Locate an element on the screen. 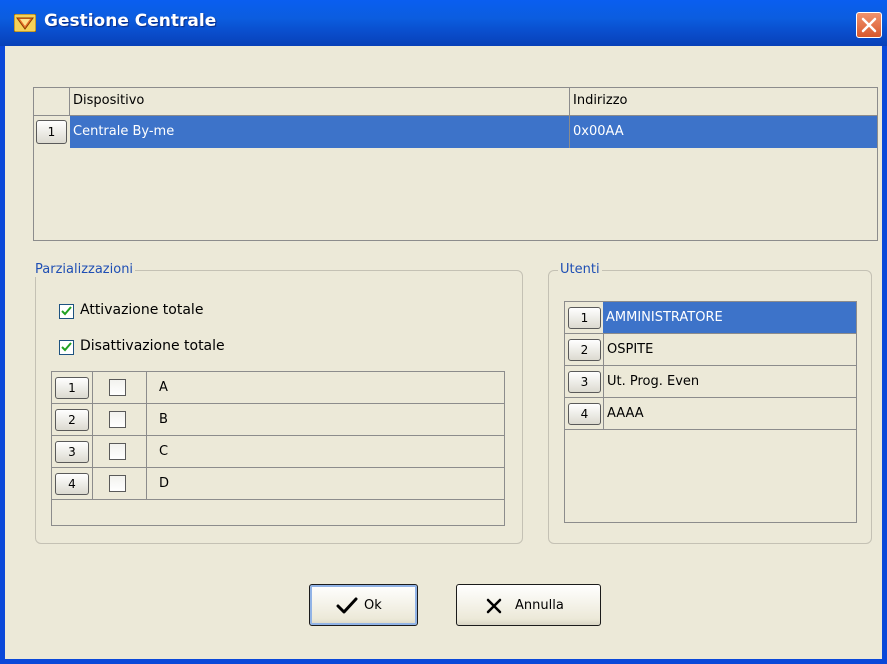  app-shield-icon is located at coordinates (25, 23).